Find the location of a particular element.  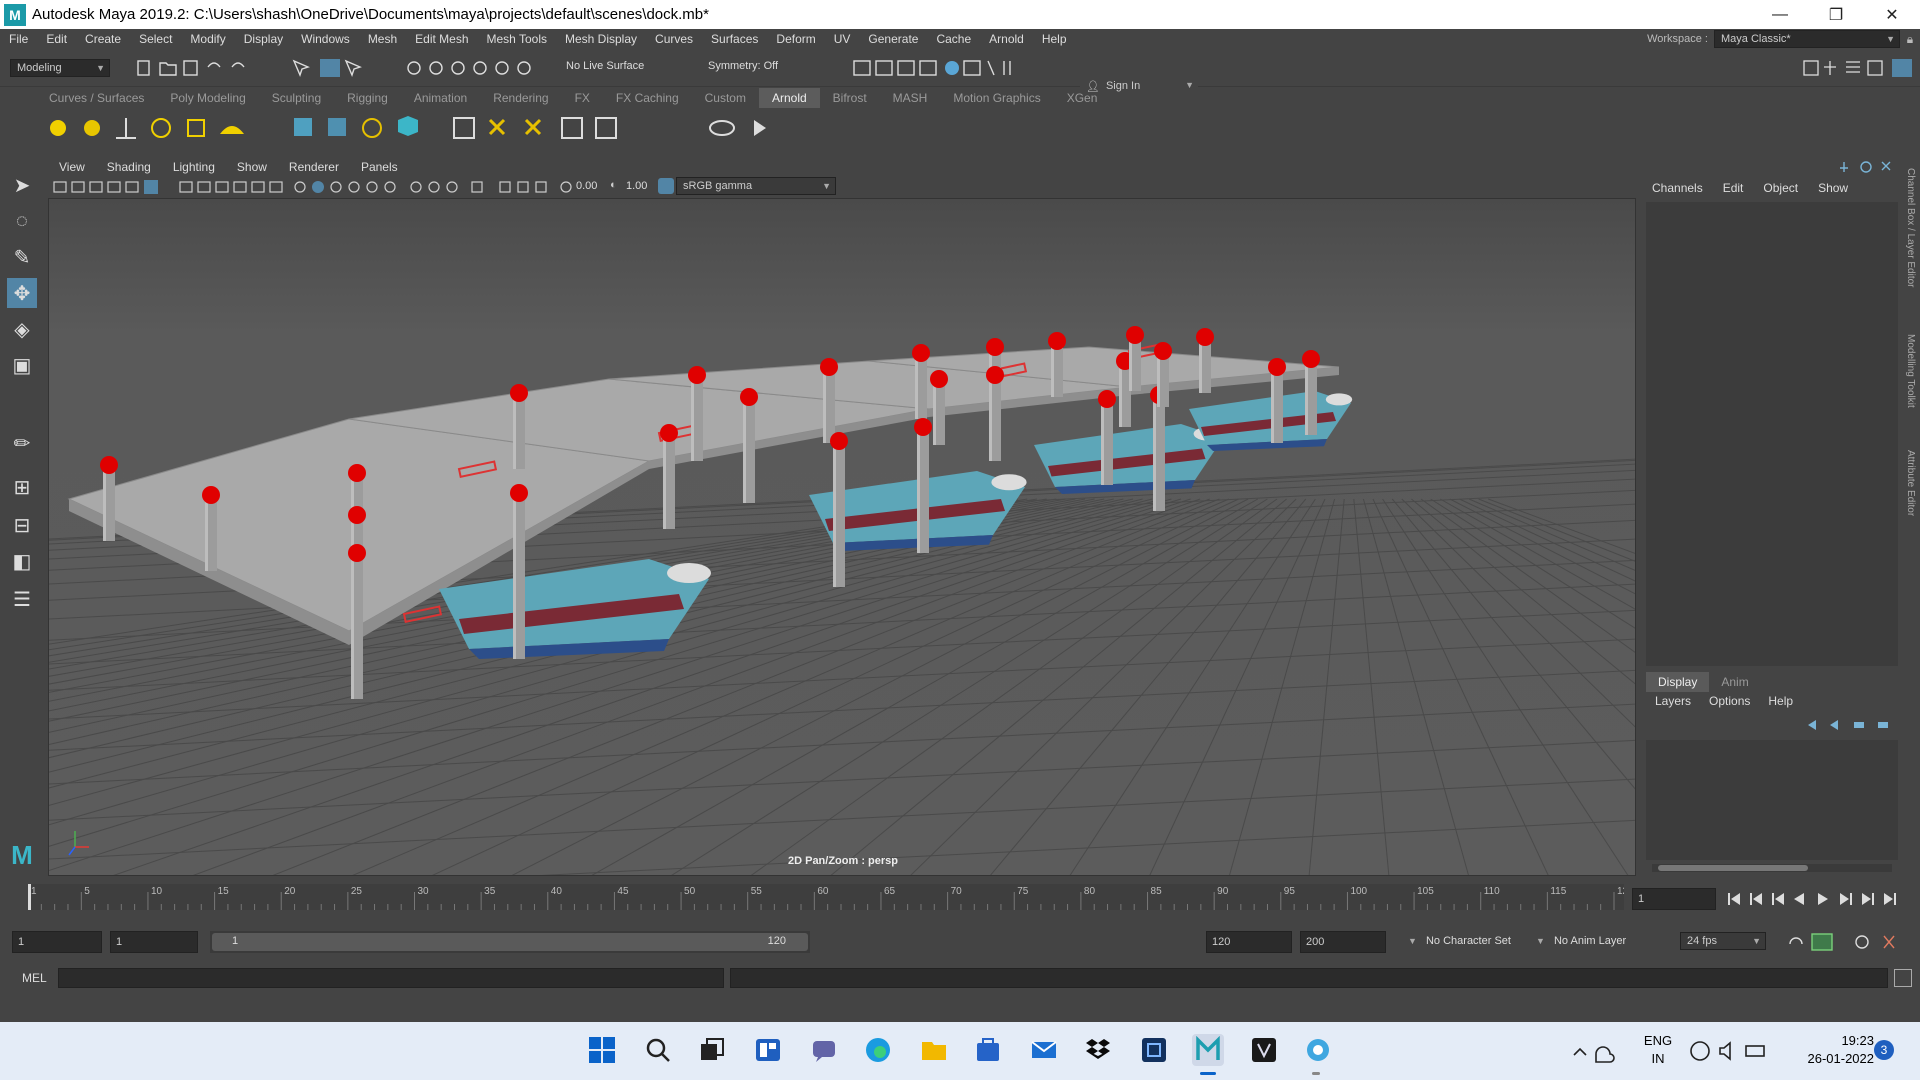

range-slider-handle: 1 120 is located at coordinates (510, 942).